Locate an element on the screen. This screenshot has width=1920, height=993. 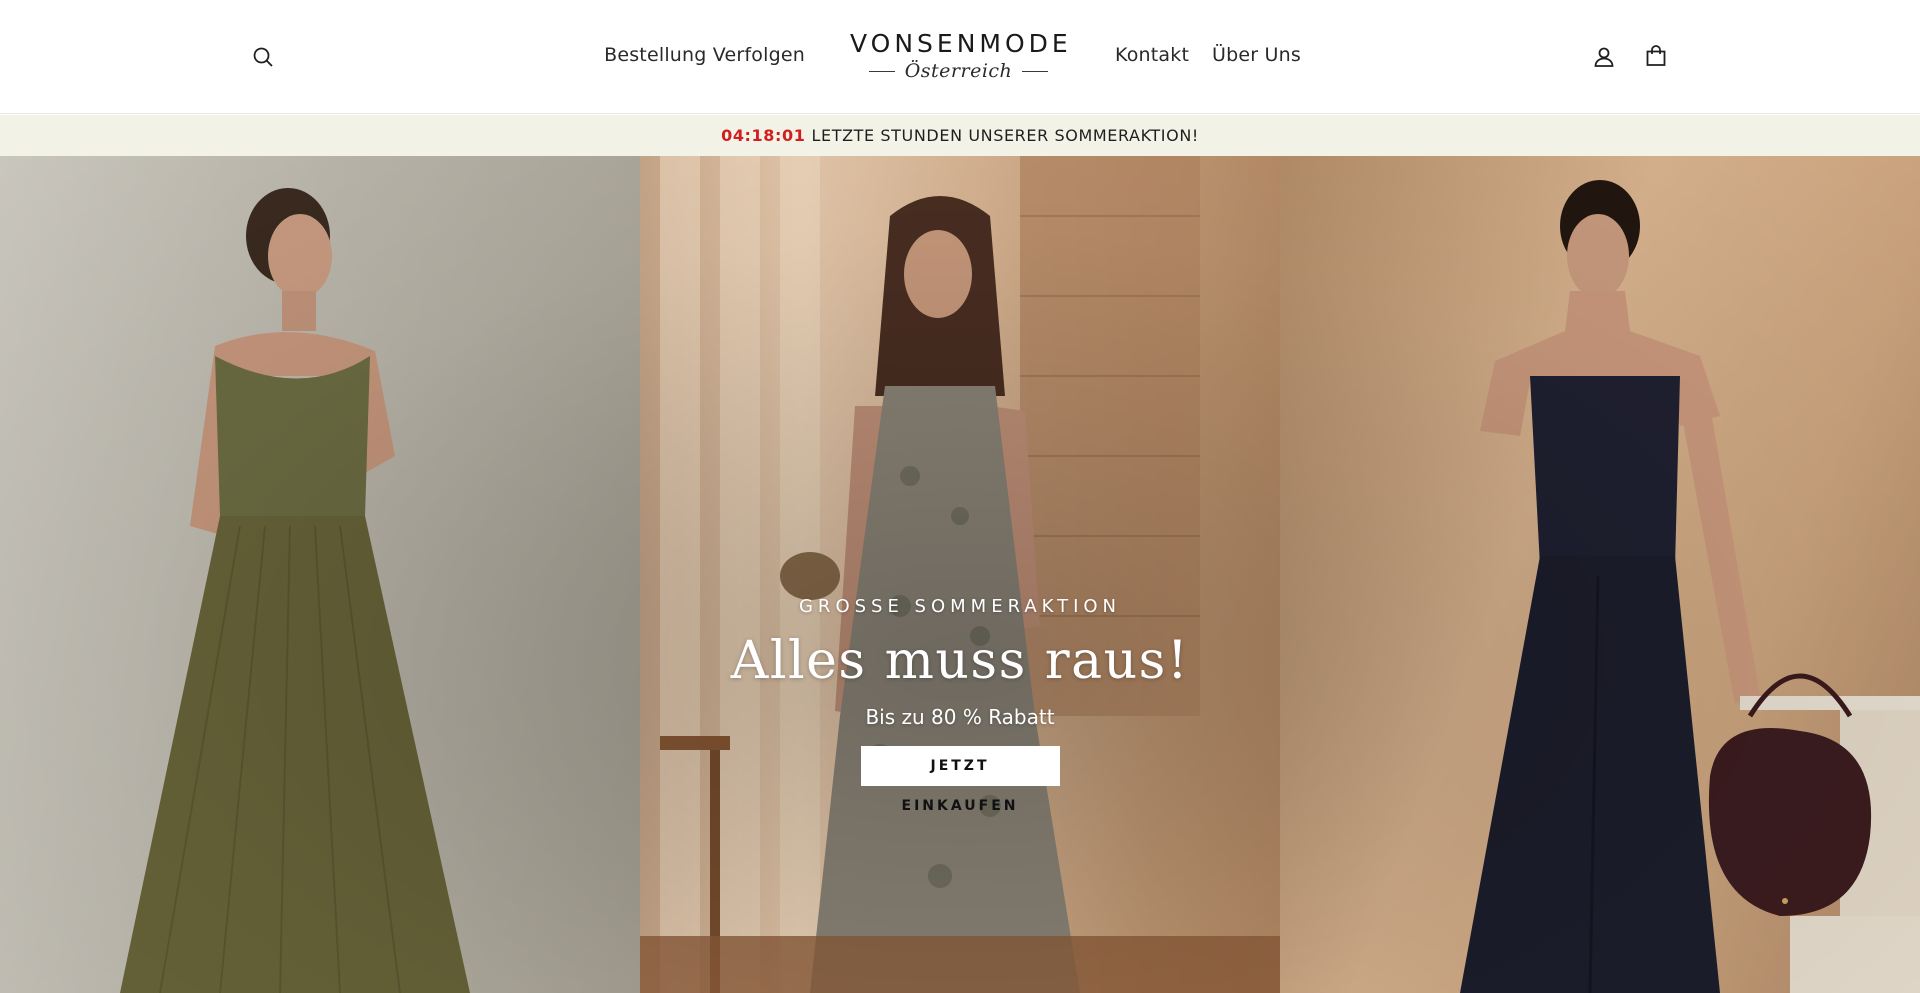
countdown-timer: 04:18:01 is located at coordinates (763, 135).